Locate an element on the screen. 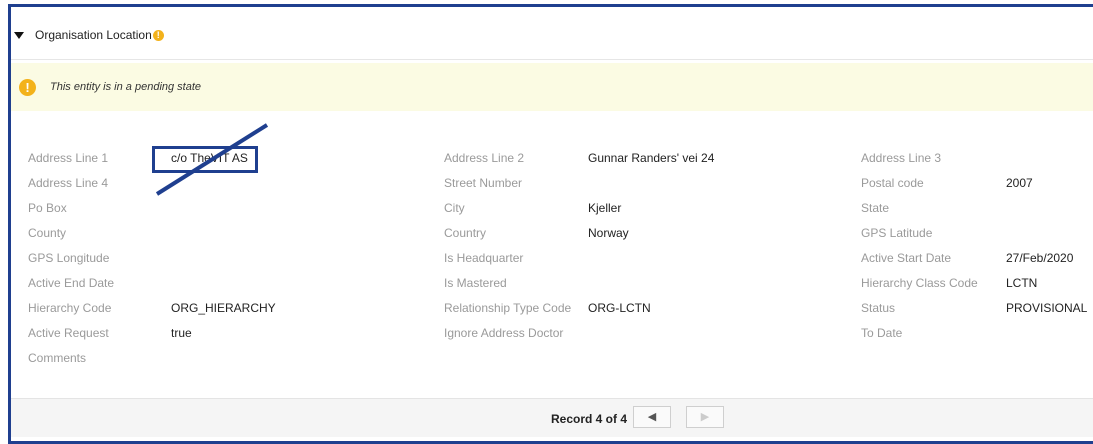 This screenshot has height=444, width=1093. annotation-box is located at coordinates (205, 159).